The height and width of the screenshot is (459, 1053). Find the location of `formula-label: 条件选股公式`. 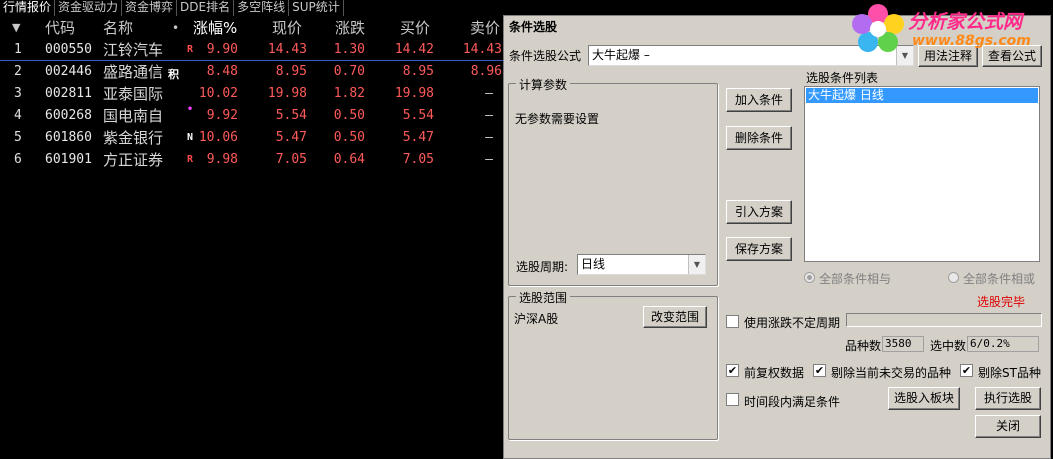

formula-label: 条件选股公式 is located at coordinates (545, 56).